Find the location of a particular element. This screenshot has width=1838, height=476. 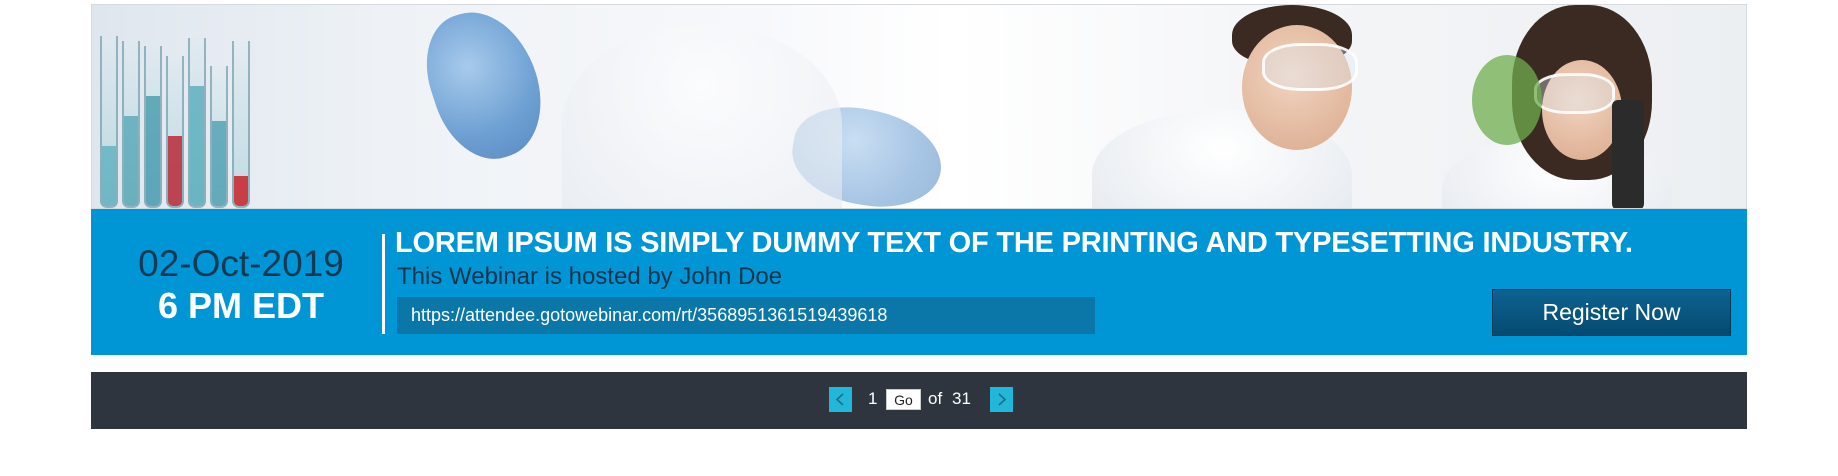

next-page-button is located at coordinates (1001, 399).